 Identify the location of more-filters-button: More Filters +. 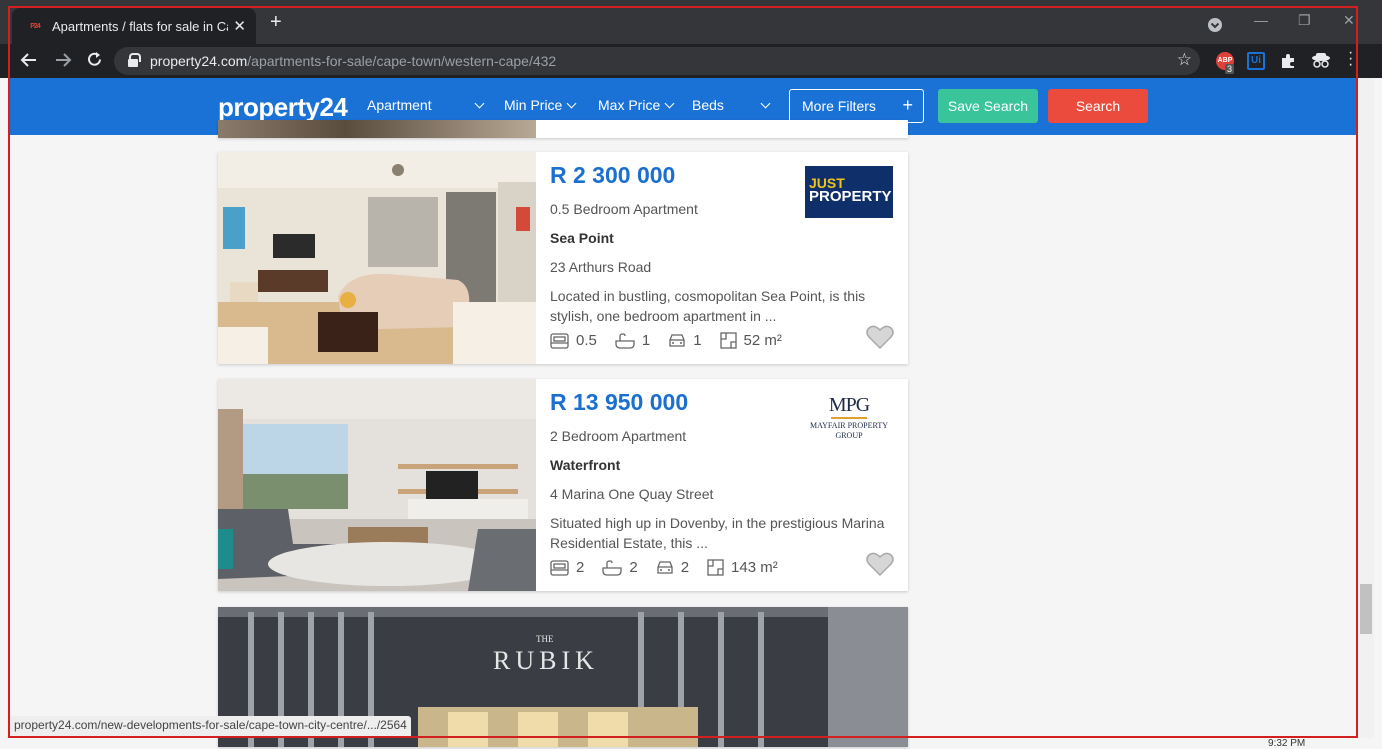
(856, 106).